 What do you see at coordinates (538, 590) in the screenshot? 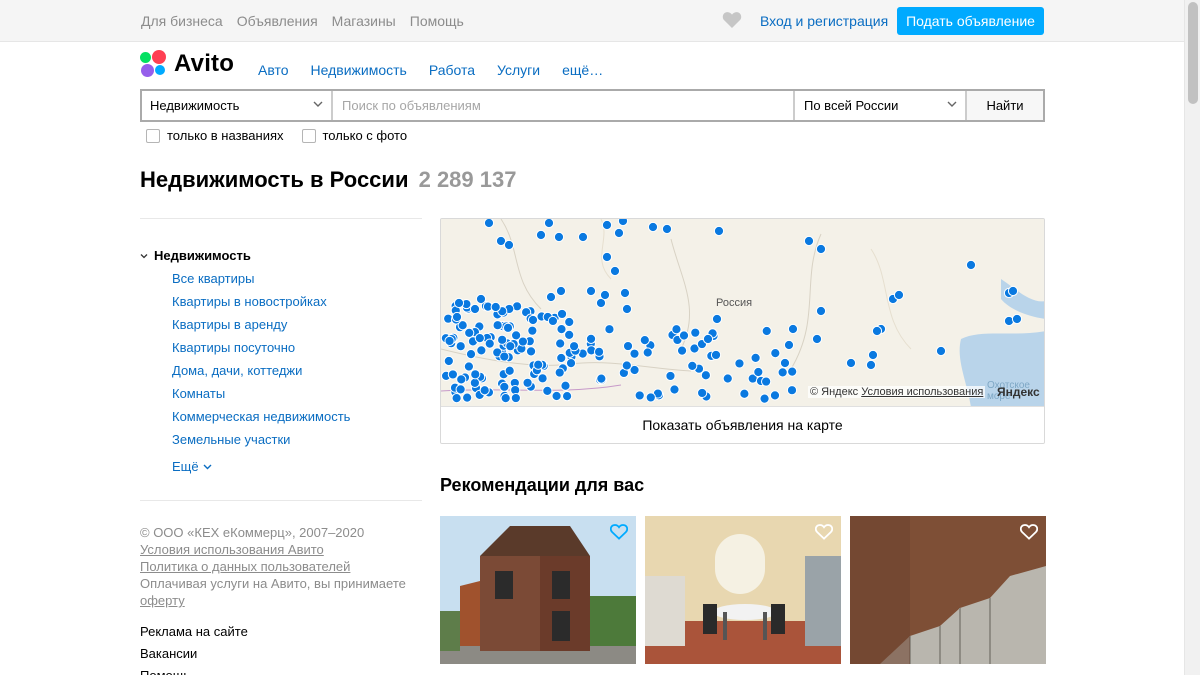
I see `listing-card-house` at bounding box center [538, 590].